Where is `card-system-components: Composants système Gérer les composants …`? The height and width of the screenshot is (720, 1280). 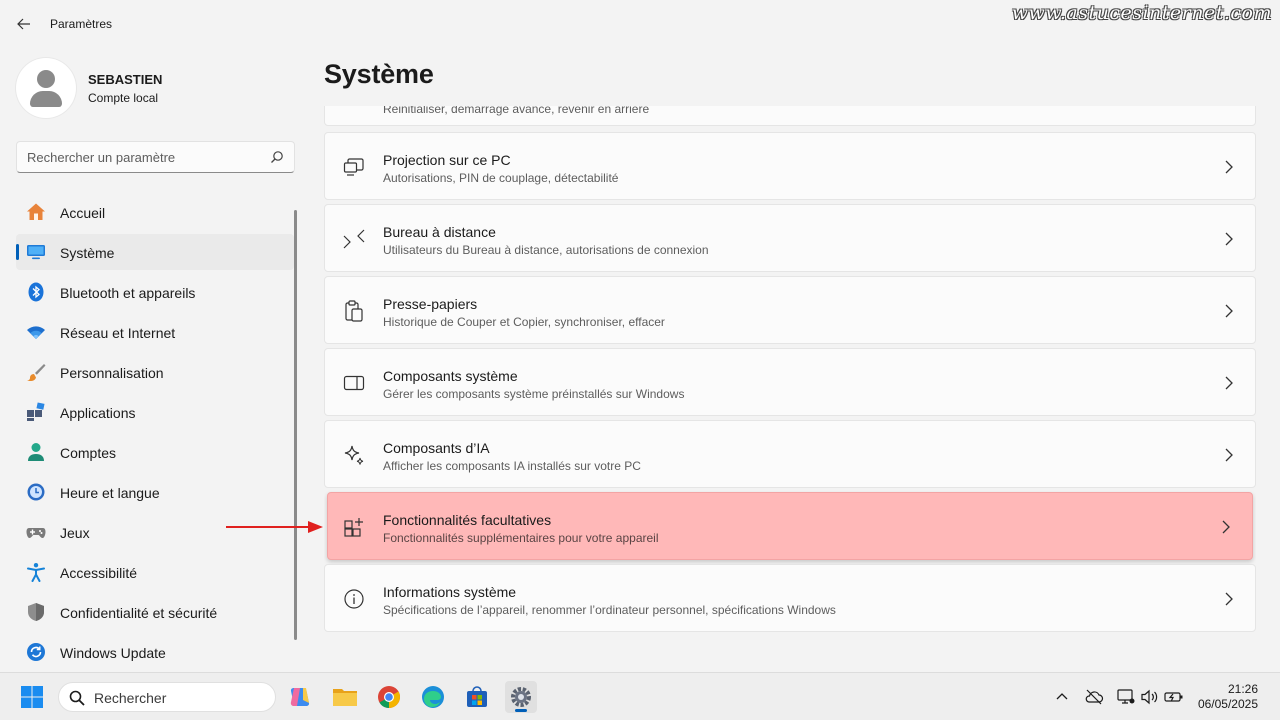
card-system-components: Composants système Gérer les composants … is located at coordinates (790, 382).